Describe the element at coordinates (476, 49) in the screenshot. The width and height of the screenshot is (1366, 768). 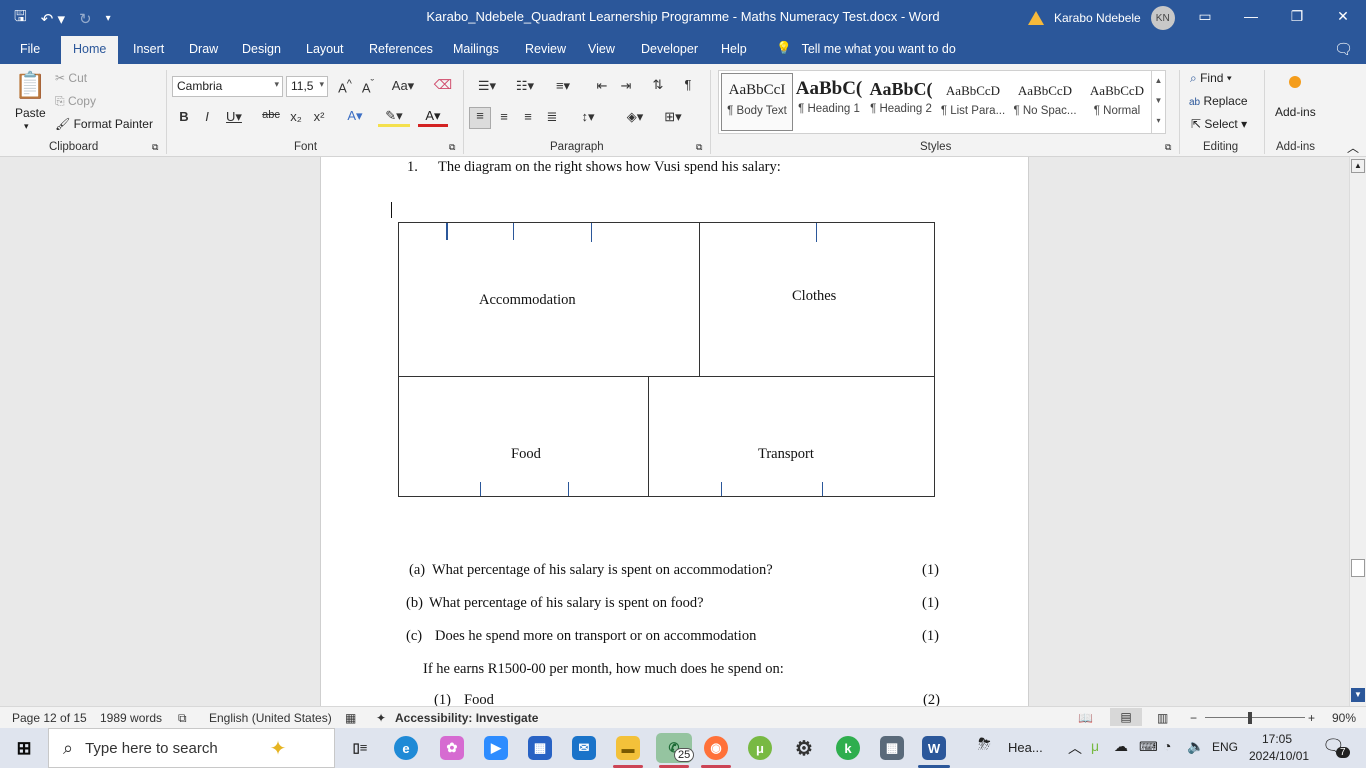
I see `tab-mailings: Mailings` at that location.